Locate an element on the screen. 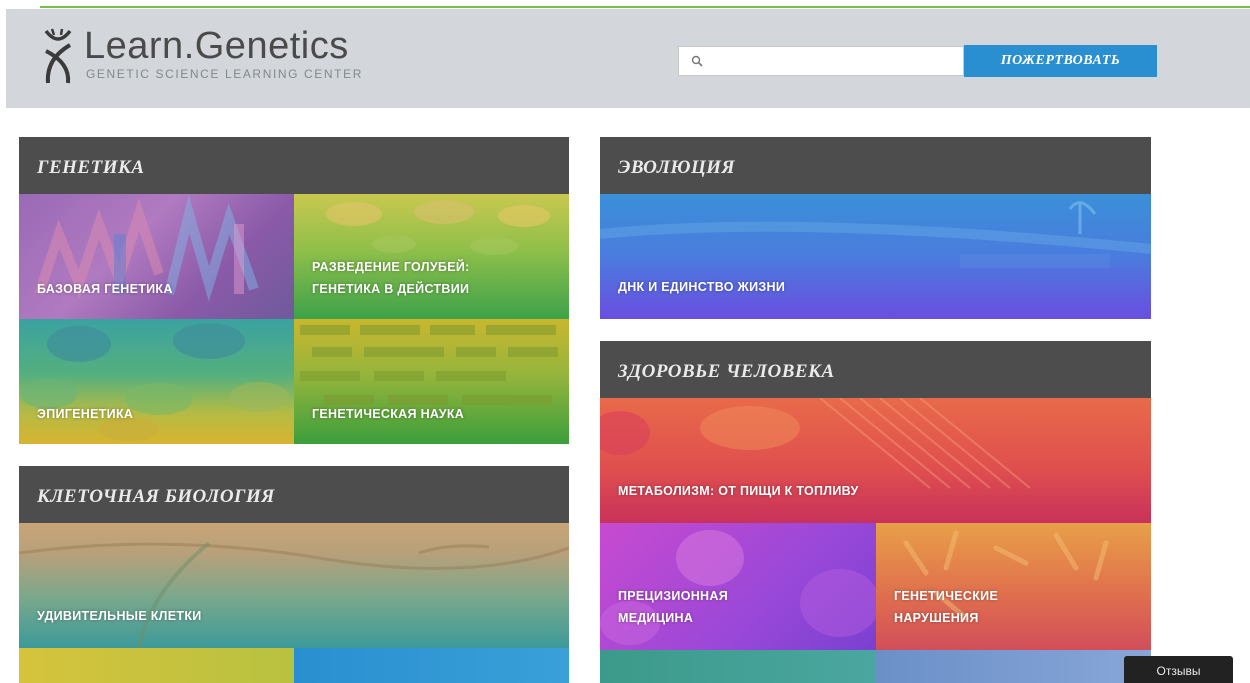  panel-human-health-header: ЗДОРОВЬЕ ЧЕЛОВЕКА is located at coordinates (875, 369).